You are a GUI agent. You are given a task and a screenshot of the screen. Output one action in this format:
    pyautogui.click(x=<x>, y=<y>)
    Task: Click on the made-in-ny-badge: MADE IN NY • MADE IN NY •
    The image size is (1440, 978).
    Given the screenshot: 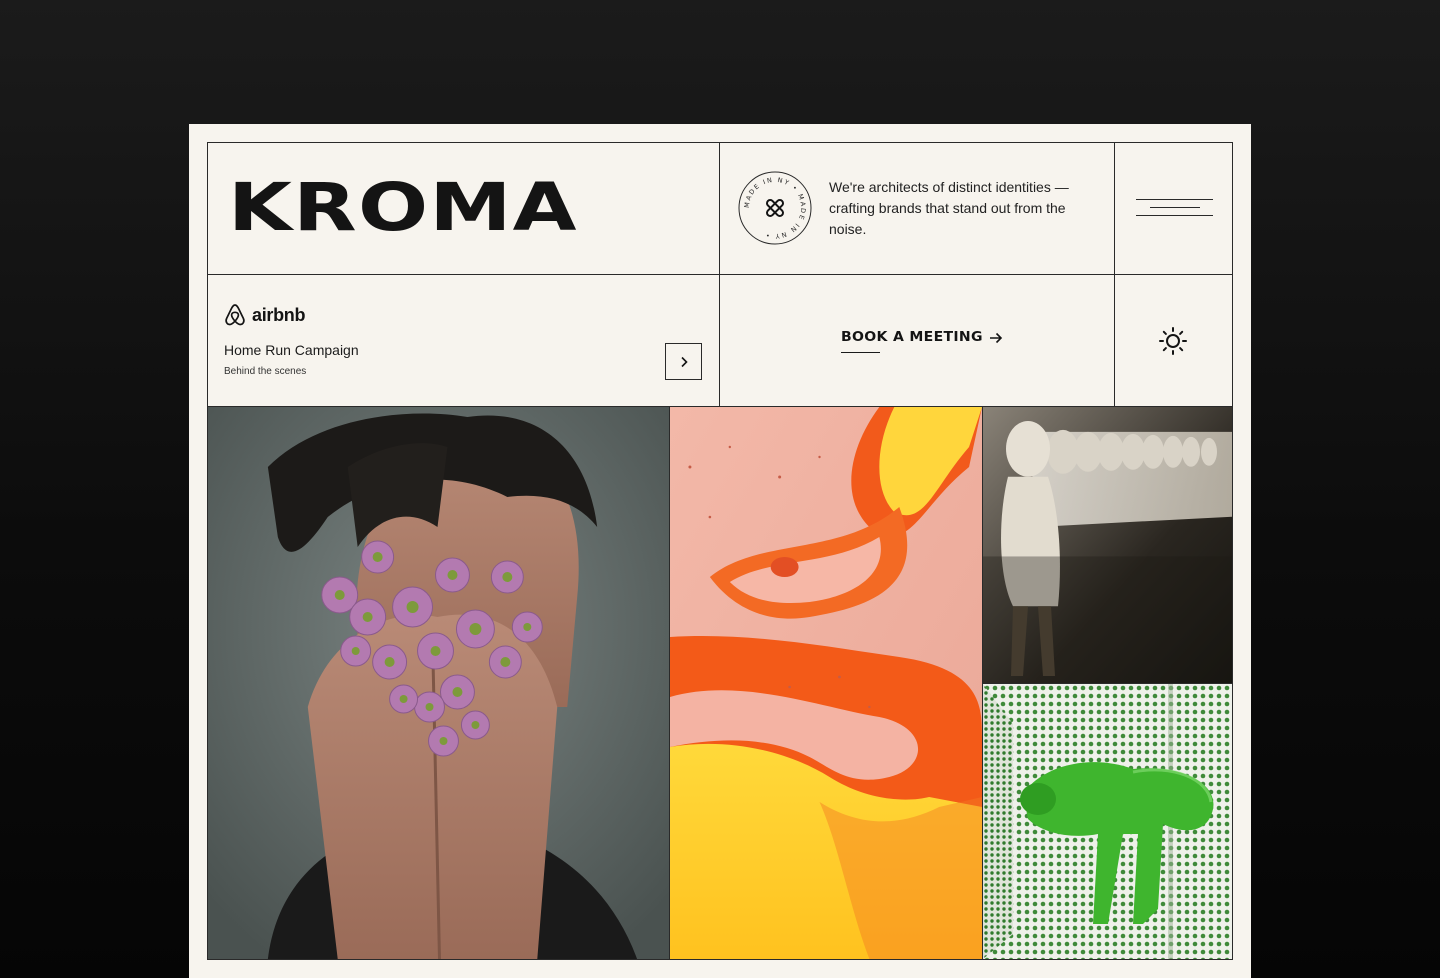 What is the action you would take?
    pyautogui.click(x=775, y=208)
    